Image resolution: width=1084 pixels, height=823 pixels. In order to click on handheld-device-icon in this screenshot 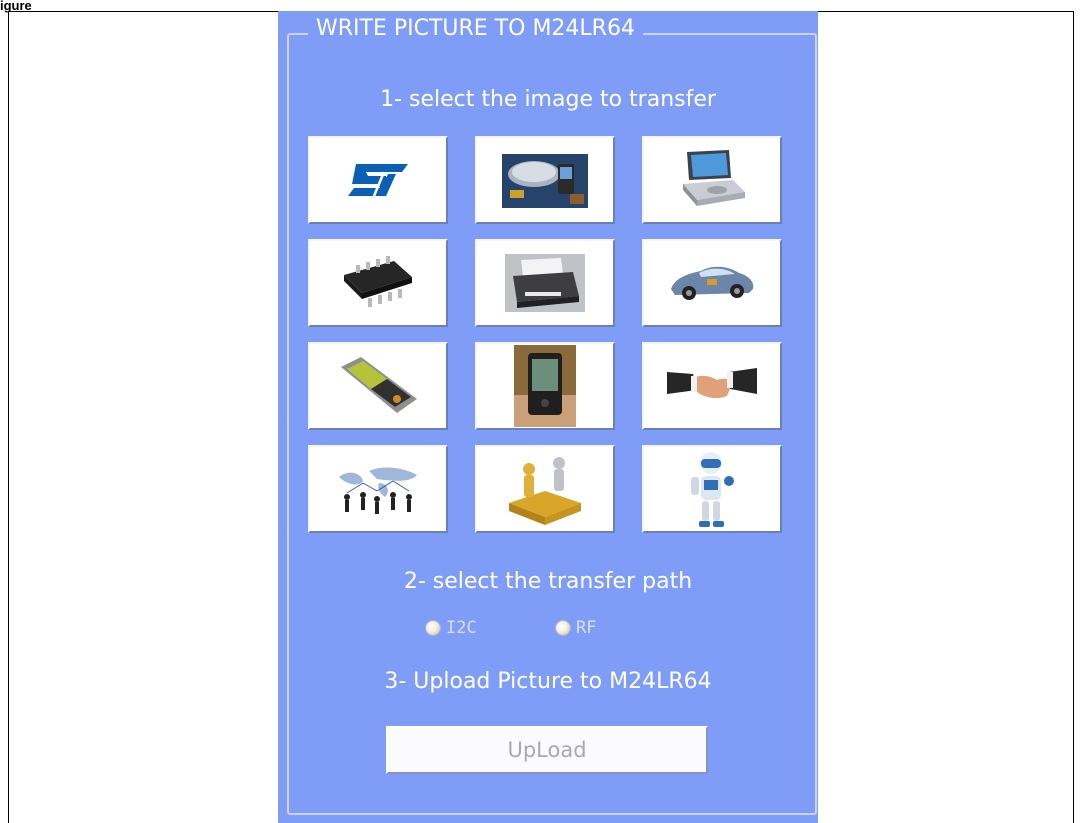, I will do `click(379, 385)`.